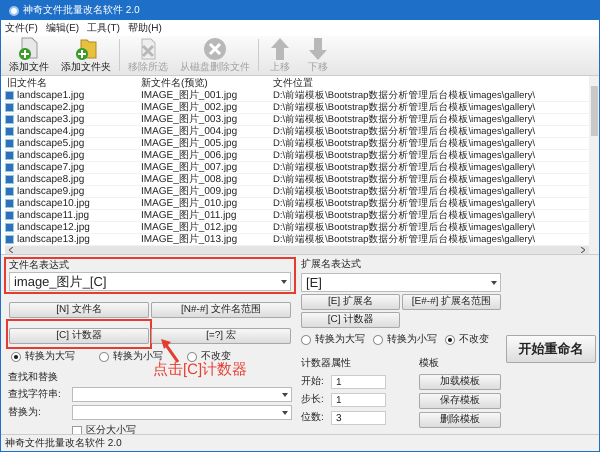 The image size is (600, 452). I want to click on toolbar-button: 添加文件, so click(29, 54).